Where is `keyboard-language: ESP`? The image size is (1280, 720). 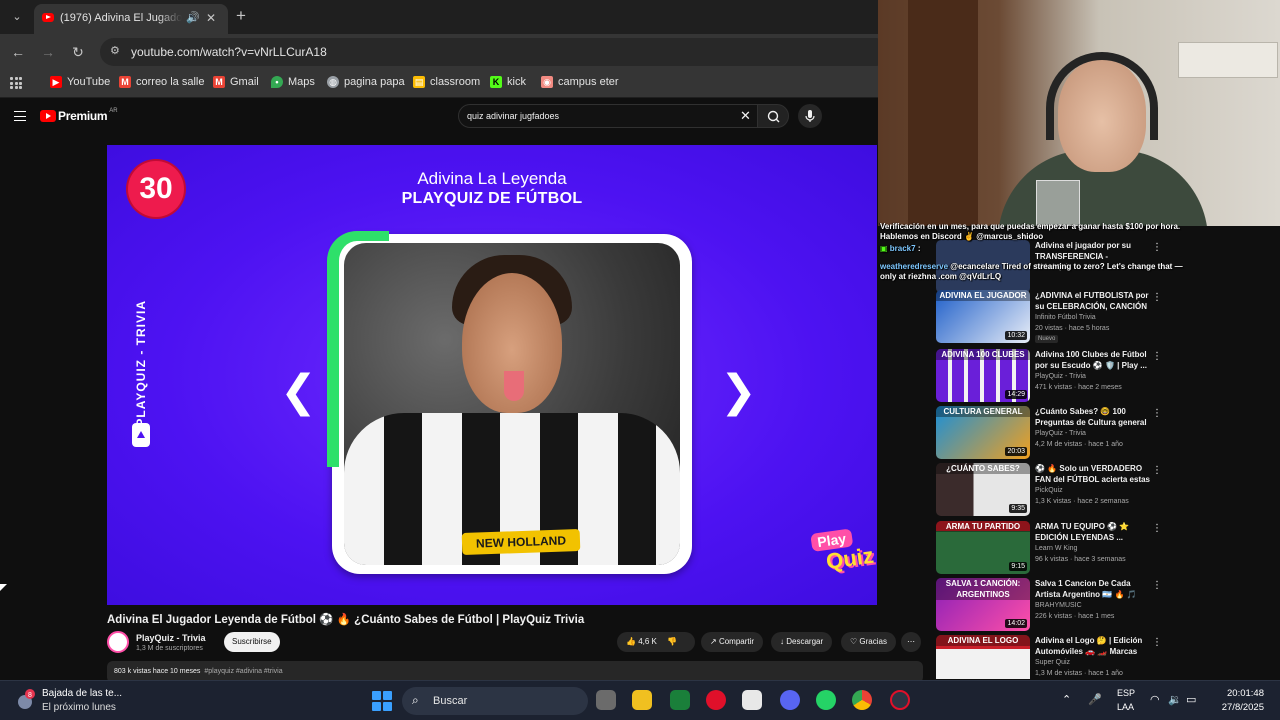
keyboard-language: ESP is located at coordinates (1126, 693).